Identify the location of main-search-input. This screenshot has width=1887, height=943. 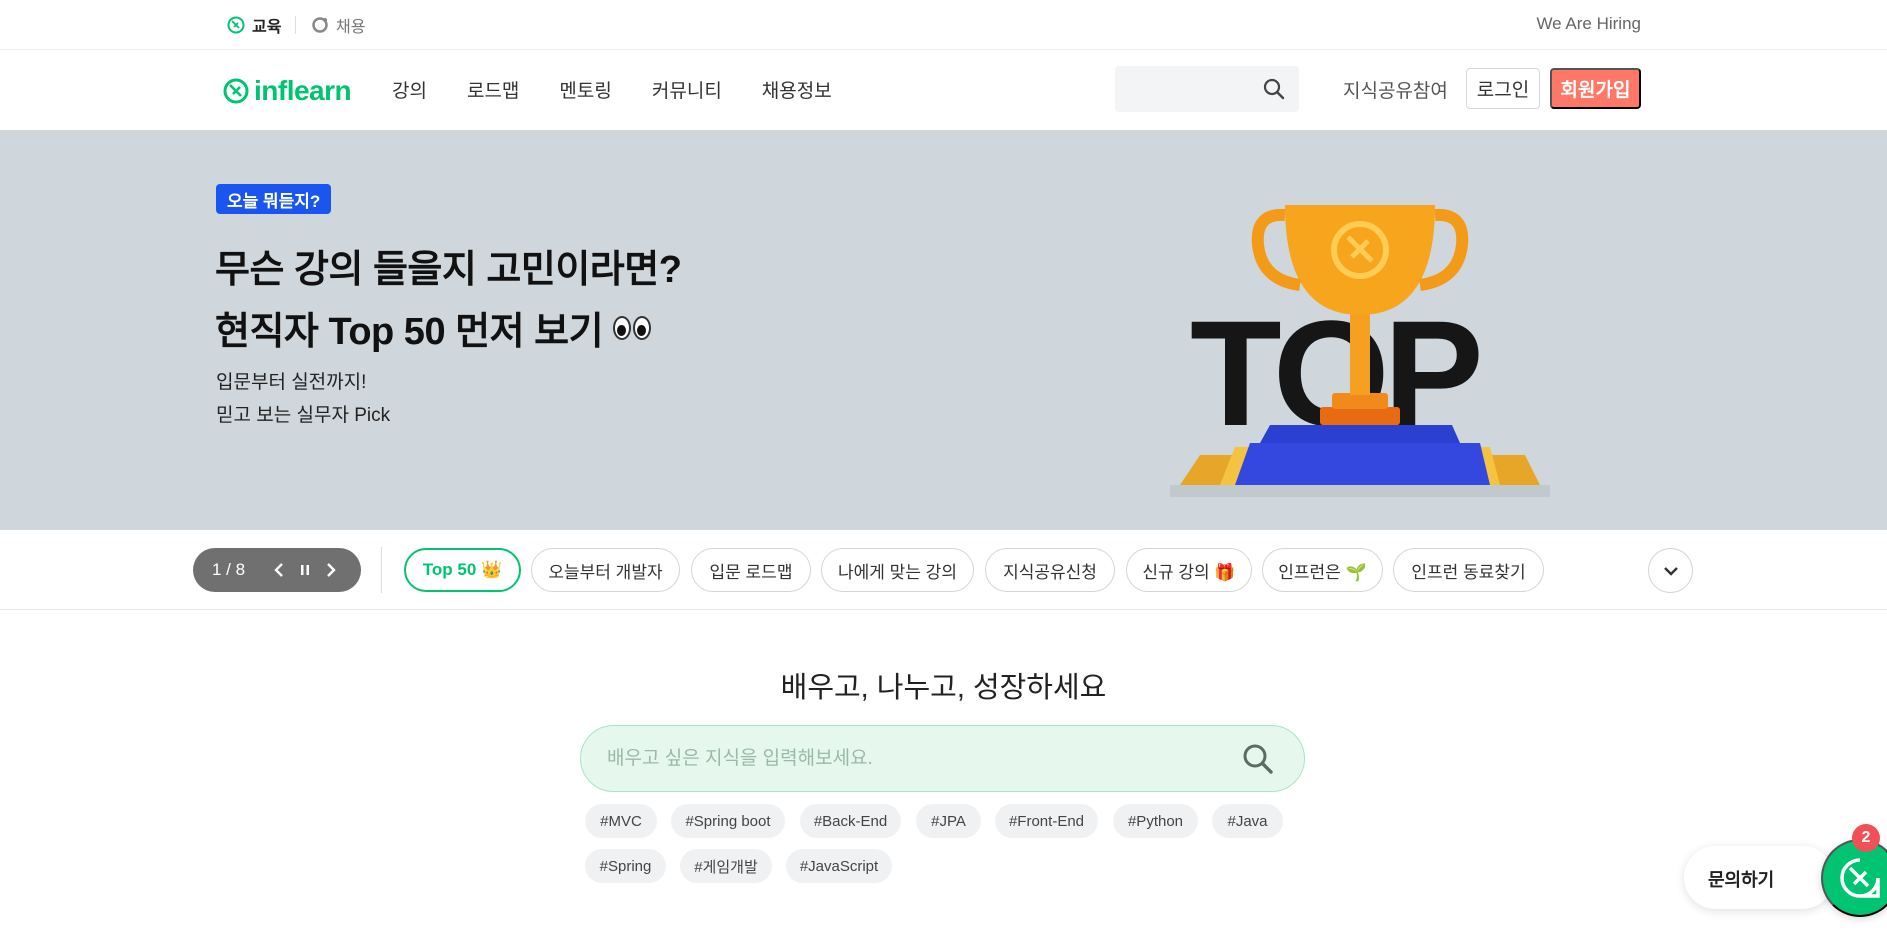
(897, 759).